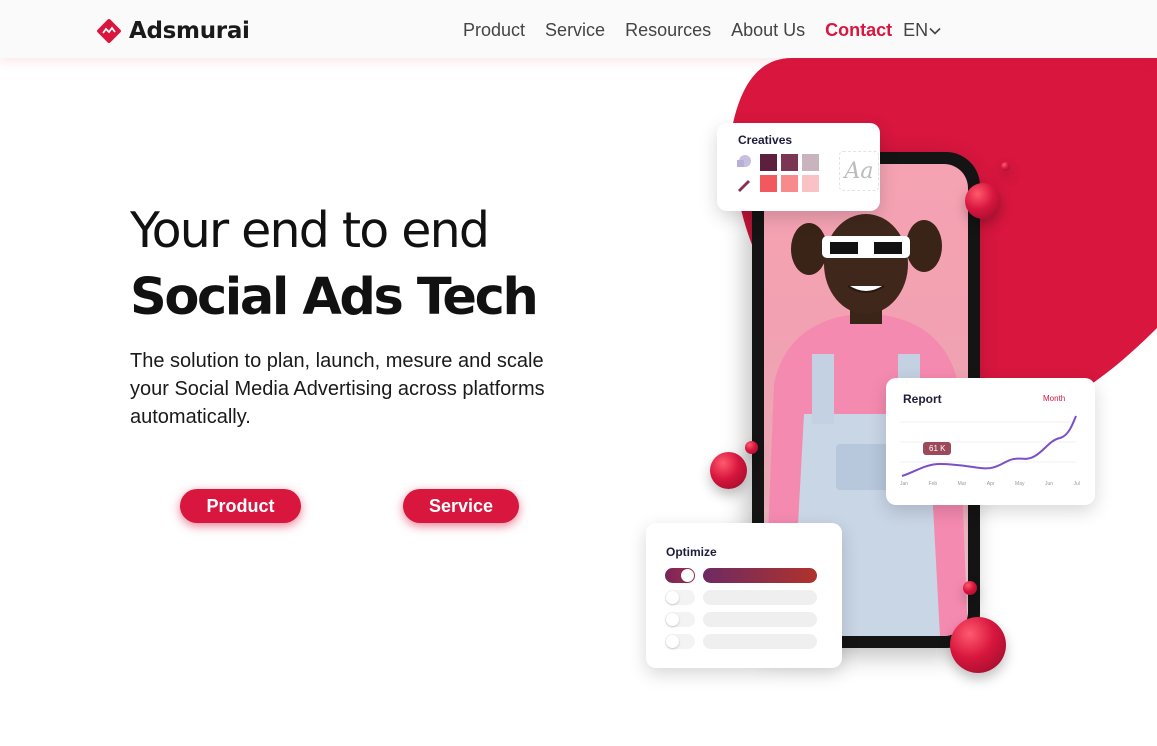 Image resolution: width=1157 pixels, height=746 pixels. What do you see at coordinates (691, 552) in the screenshot?
I see `optimize-title: Optimize` at bounding box center [691, 552].